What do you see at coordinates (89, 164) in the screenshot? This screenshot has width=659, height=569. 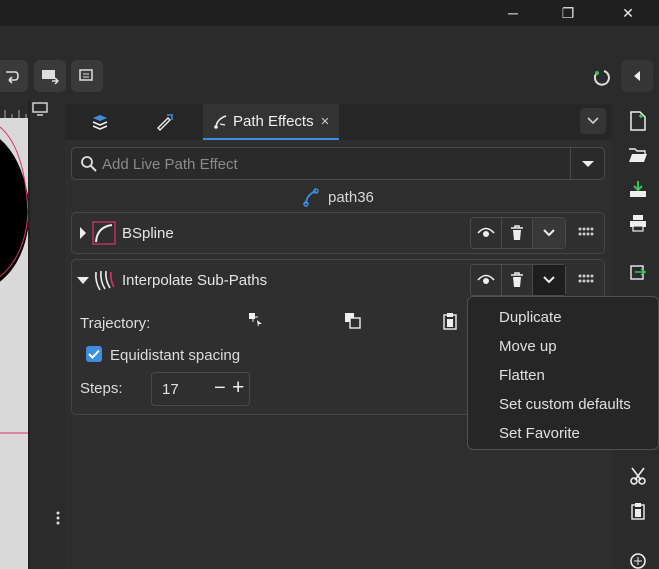 I see `search-icon` at bounding box center [89, 164].